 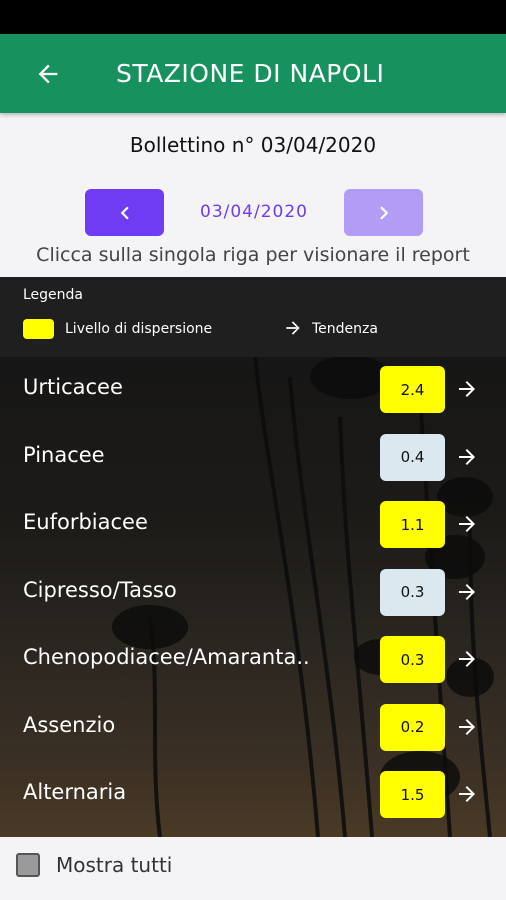 I want to click on arrow-right-icon, so click(x=293, y=328).